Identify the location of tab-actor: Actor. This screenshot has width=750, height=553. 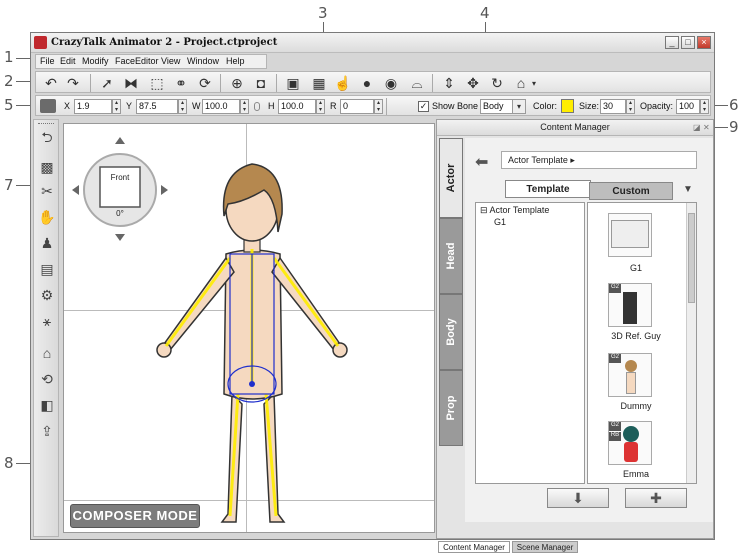
(451, 178).